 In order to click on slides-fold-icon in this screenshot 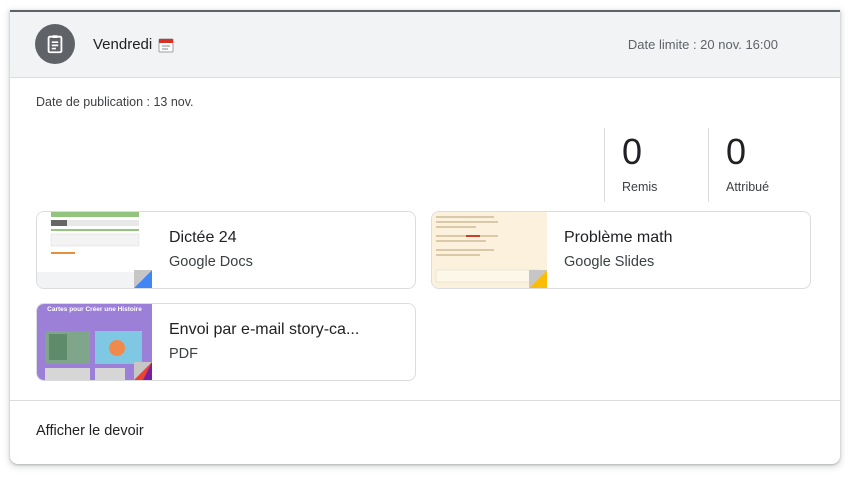, I will do `click(538, 279)`.